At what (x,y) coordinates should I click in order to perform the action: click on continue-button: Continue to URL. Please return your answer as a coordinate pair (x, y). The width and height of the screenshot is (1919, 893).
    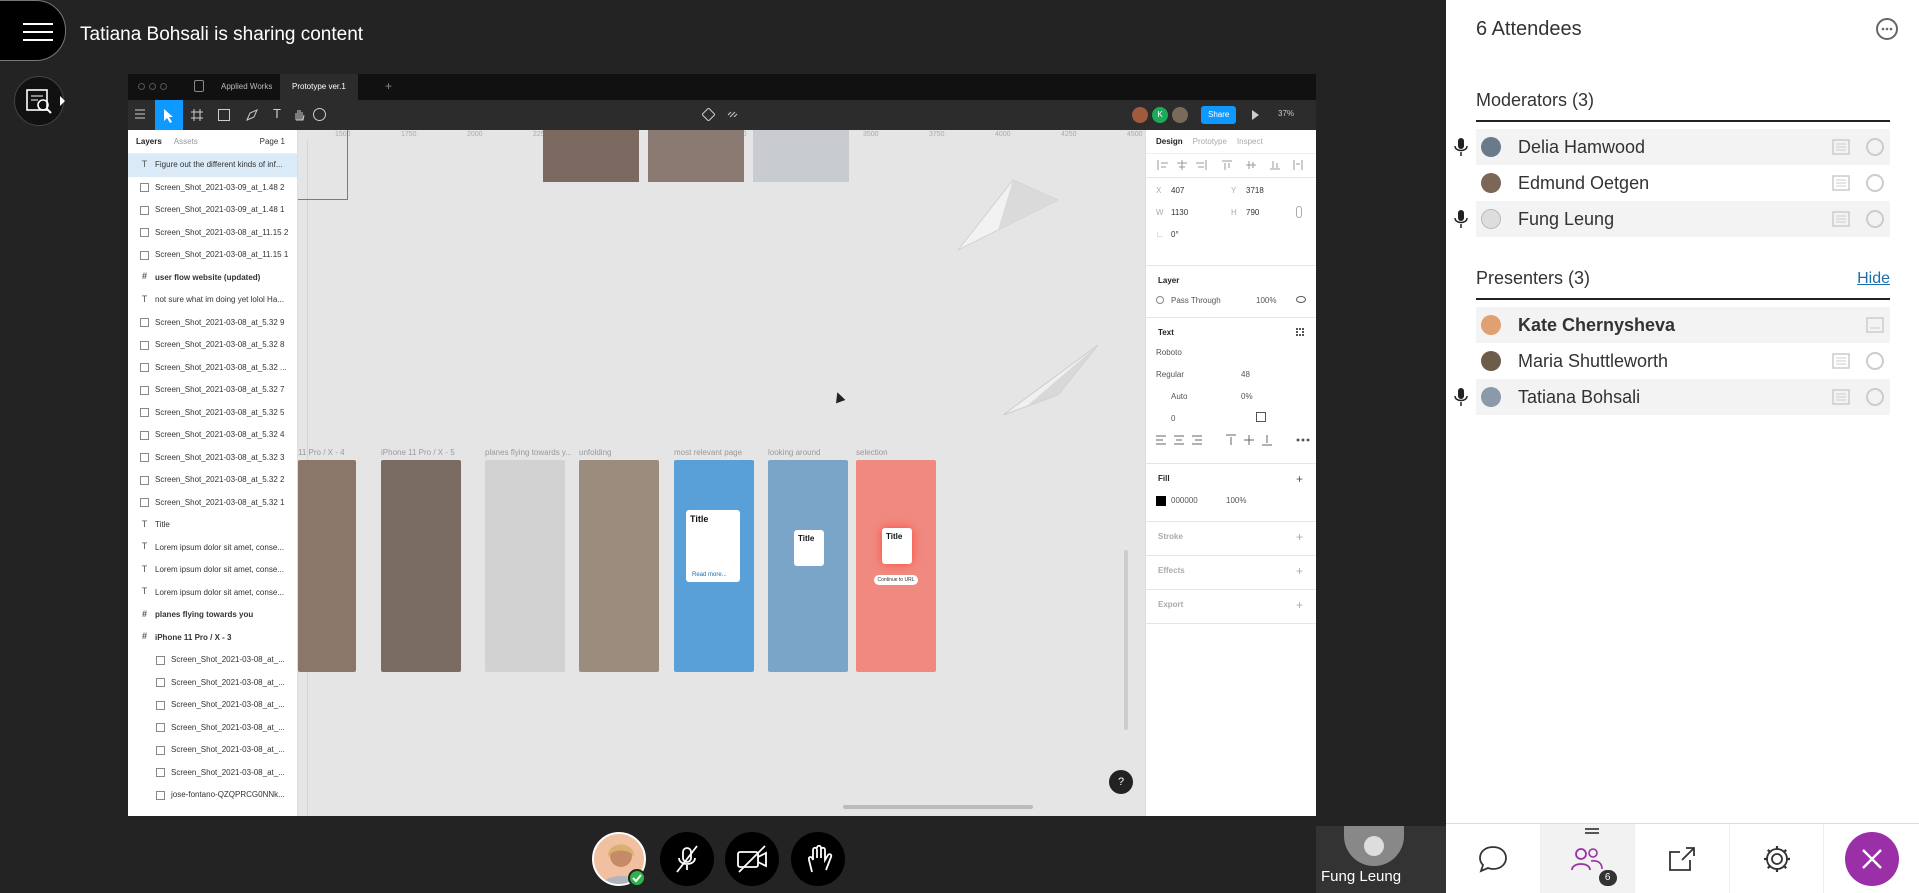
    Looking at the image, I should click on (896, 580).